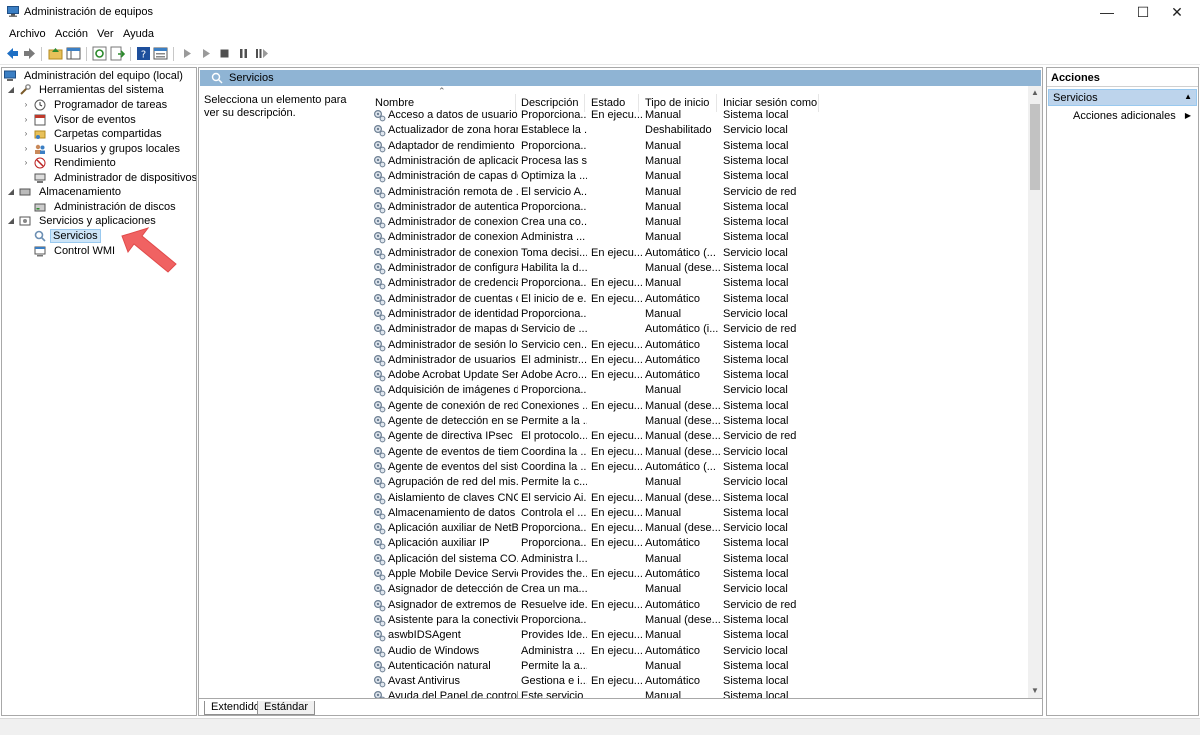  Describe the element at coordinates (96, 104) in the screenshot. I see `tree-item-programador: › Programador de tareas` at that location.